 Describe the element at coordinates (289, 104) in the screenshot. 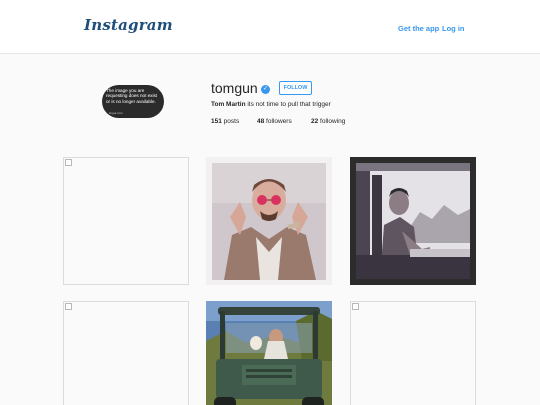

I see `profile-bio-text: its not time to pull that trigger` at that location.